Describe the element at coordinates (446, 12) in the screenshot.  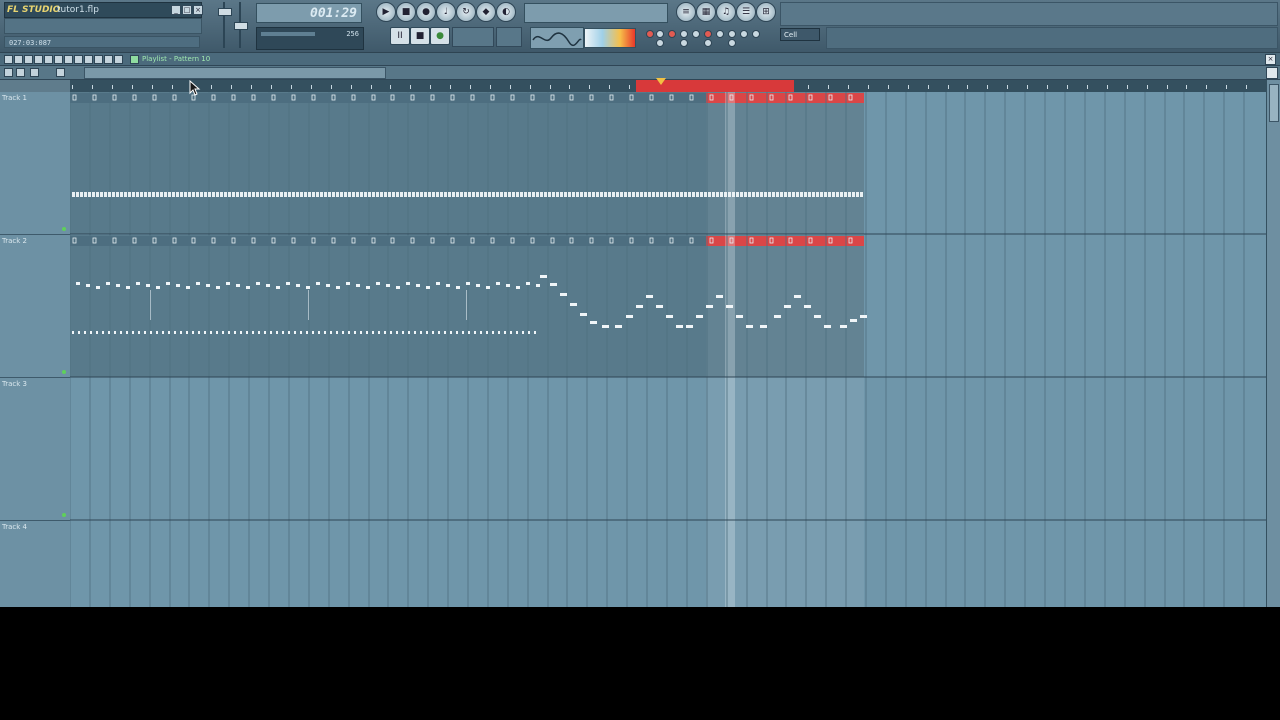
I see `metronome-icon: ♩` at that location.